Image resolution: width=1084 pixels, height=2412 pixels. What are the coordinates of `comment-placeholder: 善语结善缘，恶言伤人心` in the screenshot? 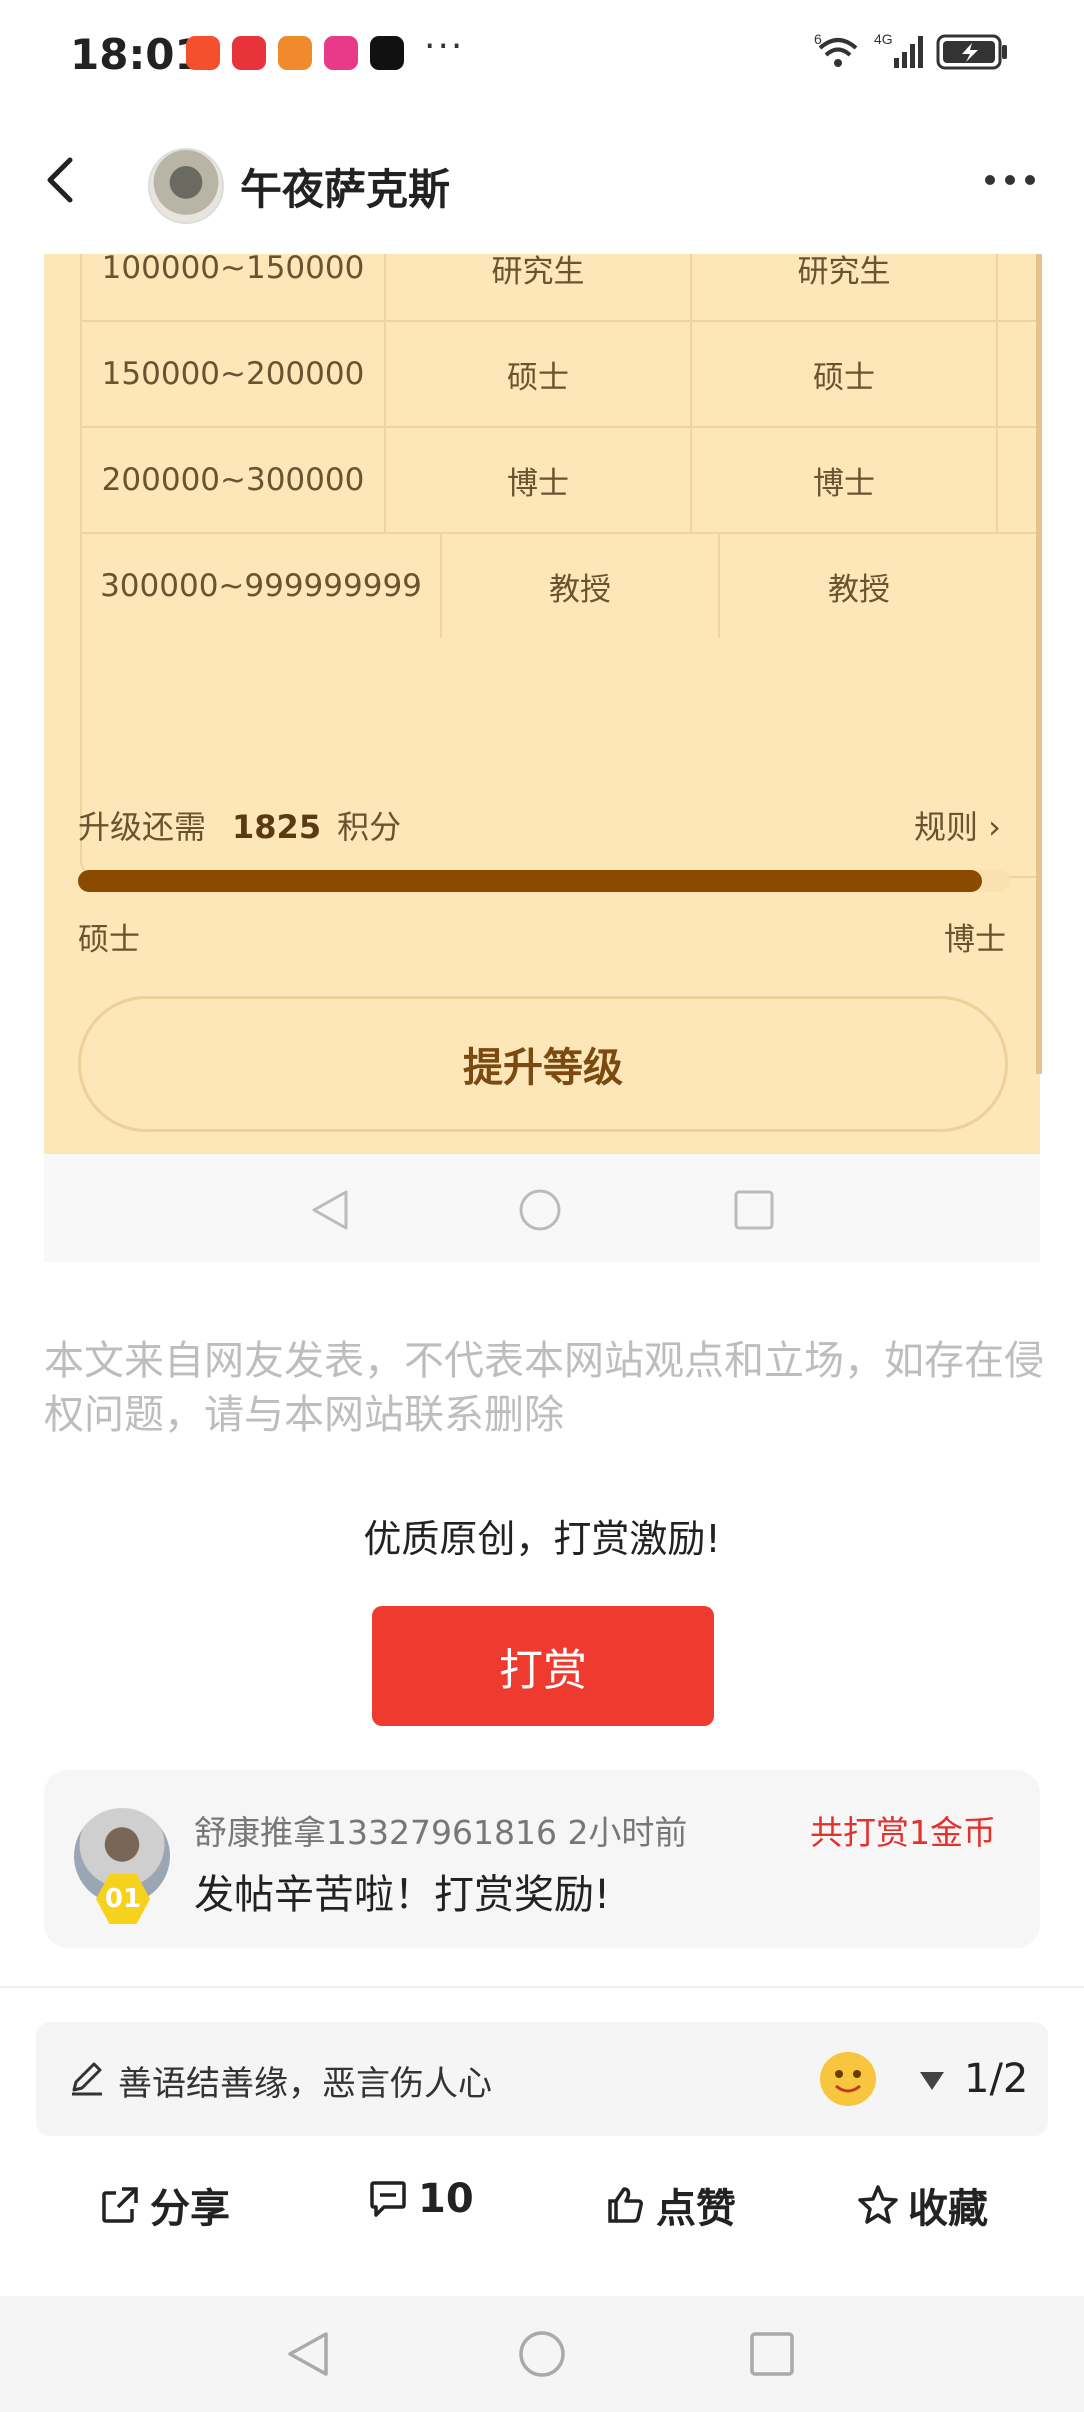 It's located at (305, 2080).